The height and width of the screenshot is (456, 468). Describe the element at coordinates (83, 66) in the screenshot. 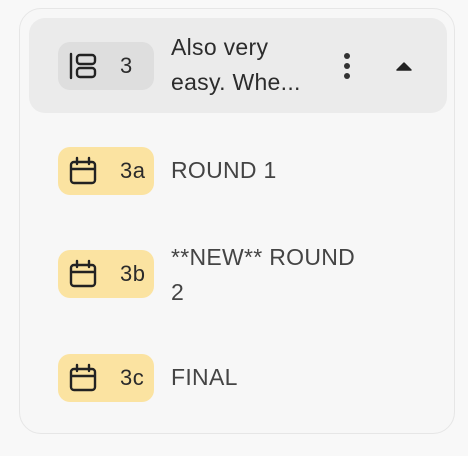

I see `list-layout-icon` at that location.